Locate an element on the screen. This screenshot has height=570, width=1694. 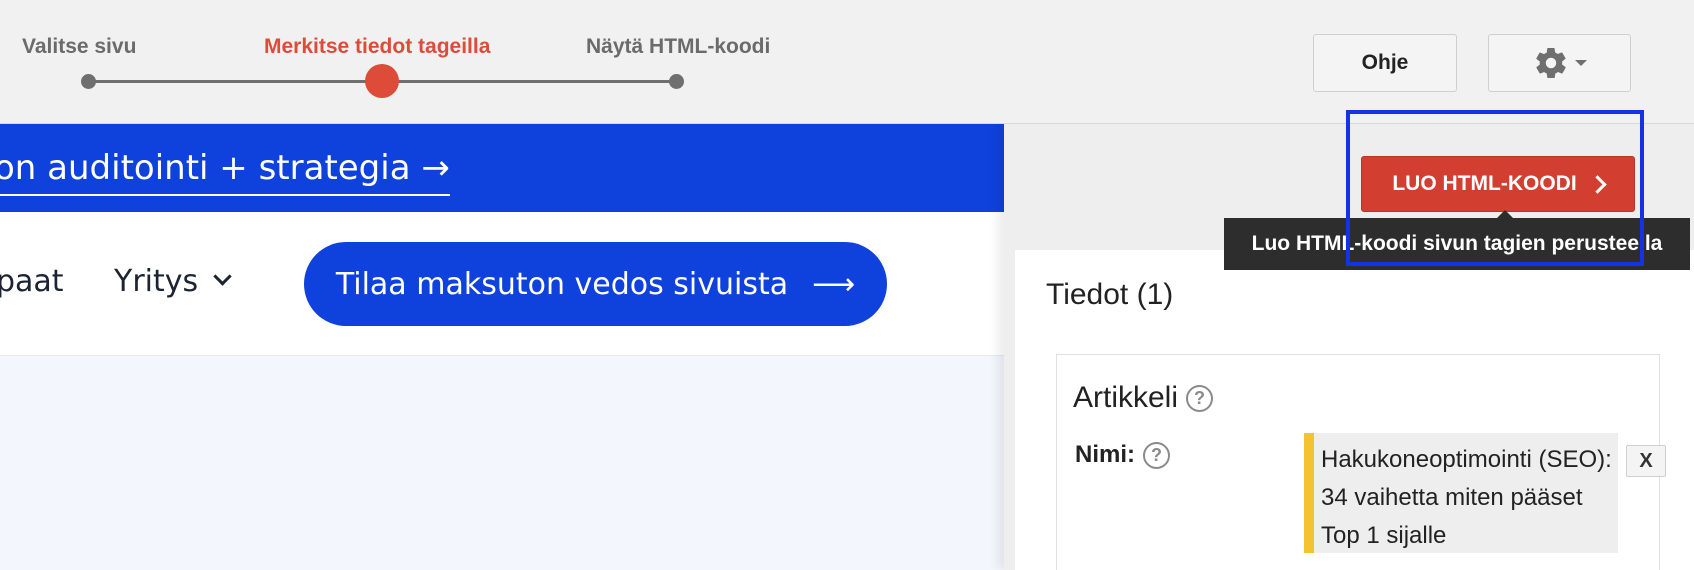
nav-item-paat: paat is located at coordinates (32, 281).